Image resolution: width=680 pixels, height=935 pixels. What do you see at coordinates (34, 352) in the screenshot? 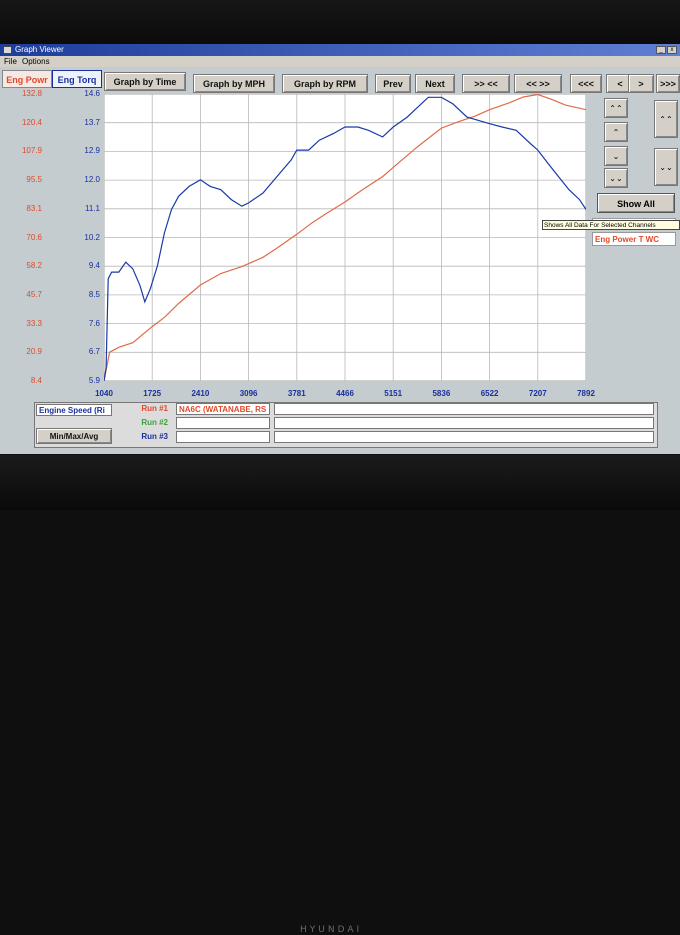
I see `left-axis-tick-label: 20.9` at bounding box center [34, 352].